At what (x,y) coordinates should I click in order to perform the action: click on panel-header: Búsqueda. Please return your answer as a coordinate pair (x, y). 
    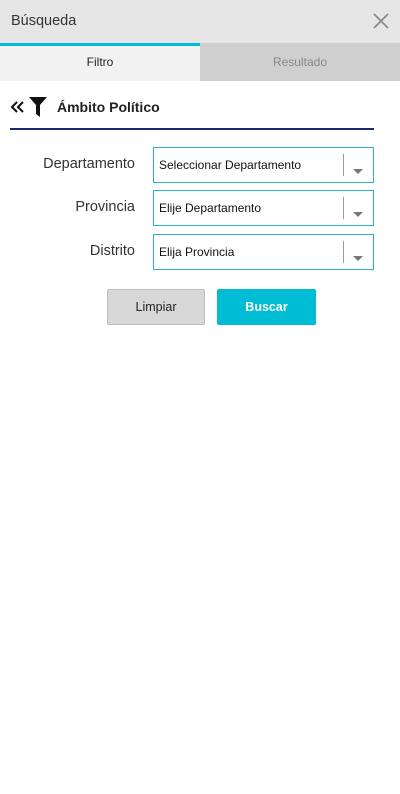
    Looking at the image, I should click on (200, 21).